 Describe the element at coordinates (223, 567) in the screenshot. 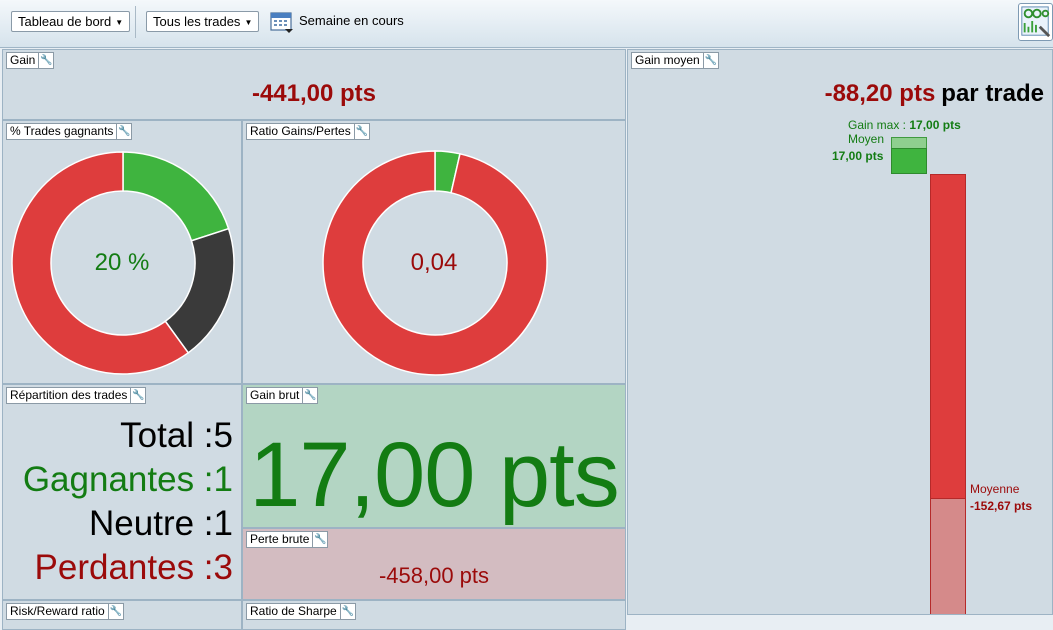

I see `losers-count: 3` at that location.